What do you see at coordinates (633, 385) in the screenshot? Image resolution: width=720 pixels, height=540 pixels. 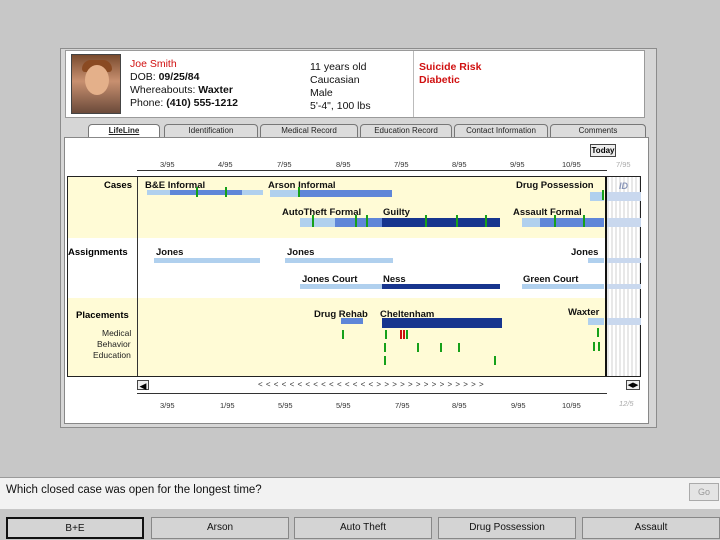 I see `scroll-right-button: ◀▶` at bounding box center [633, 385].